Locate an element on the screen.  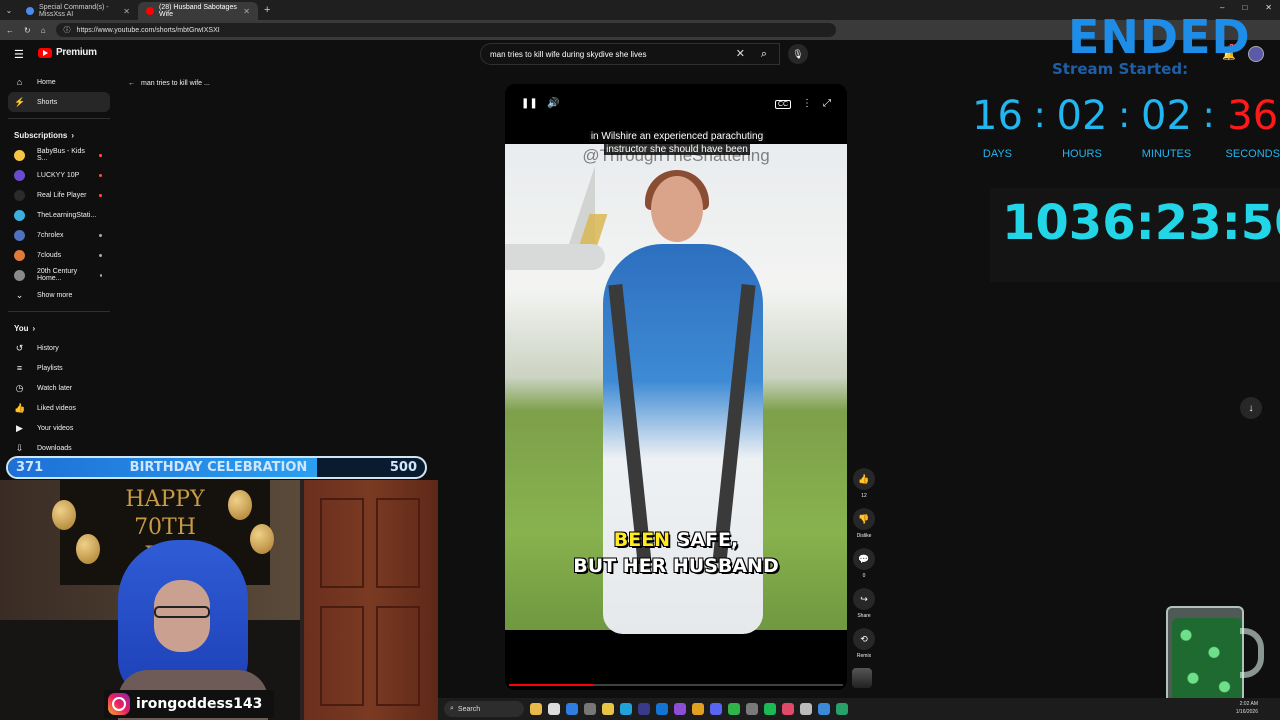
subtitle-line-2: BUT HER HUSBAND is located at coordinates (676, 566).